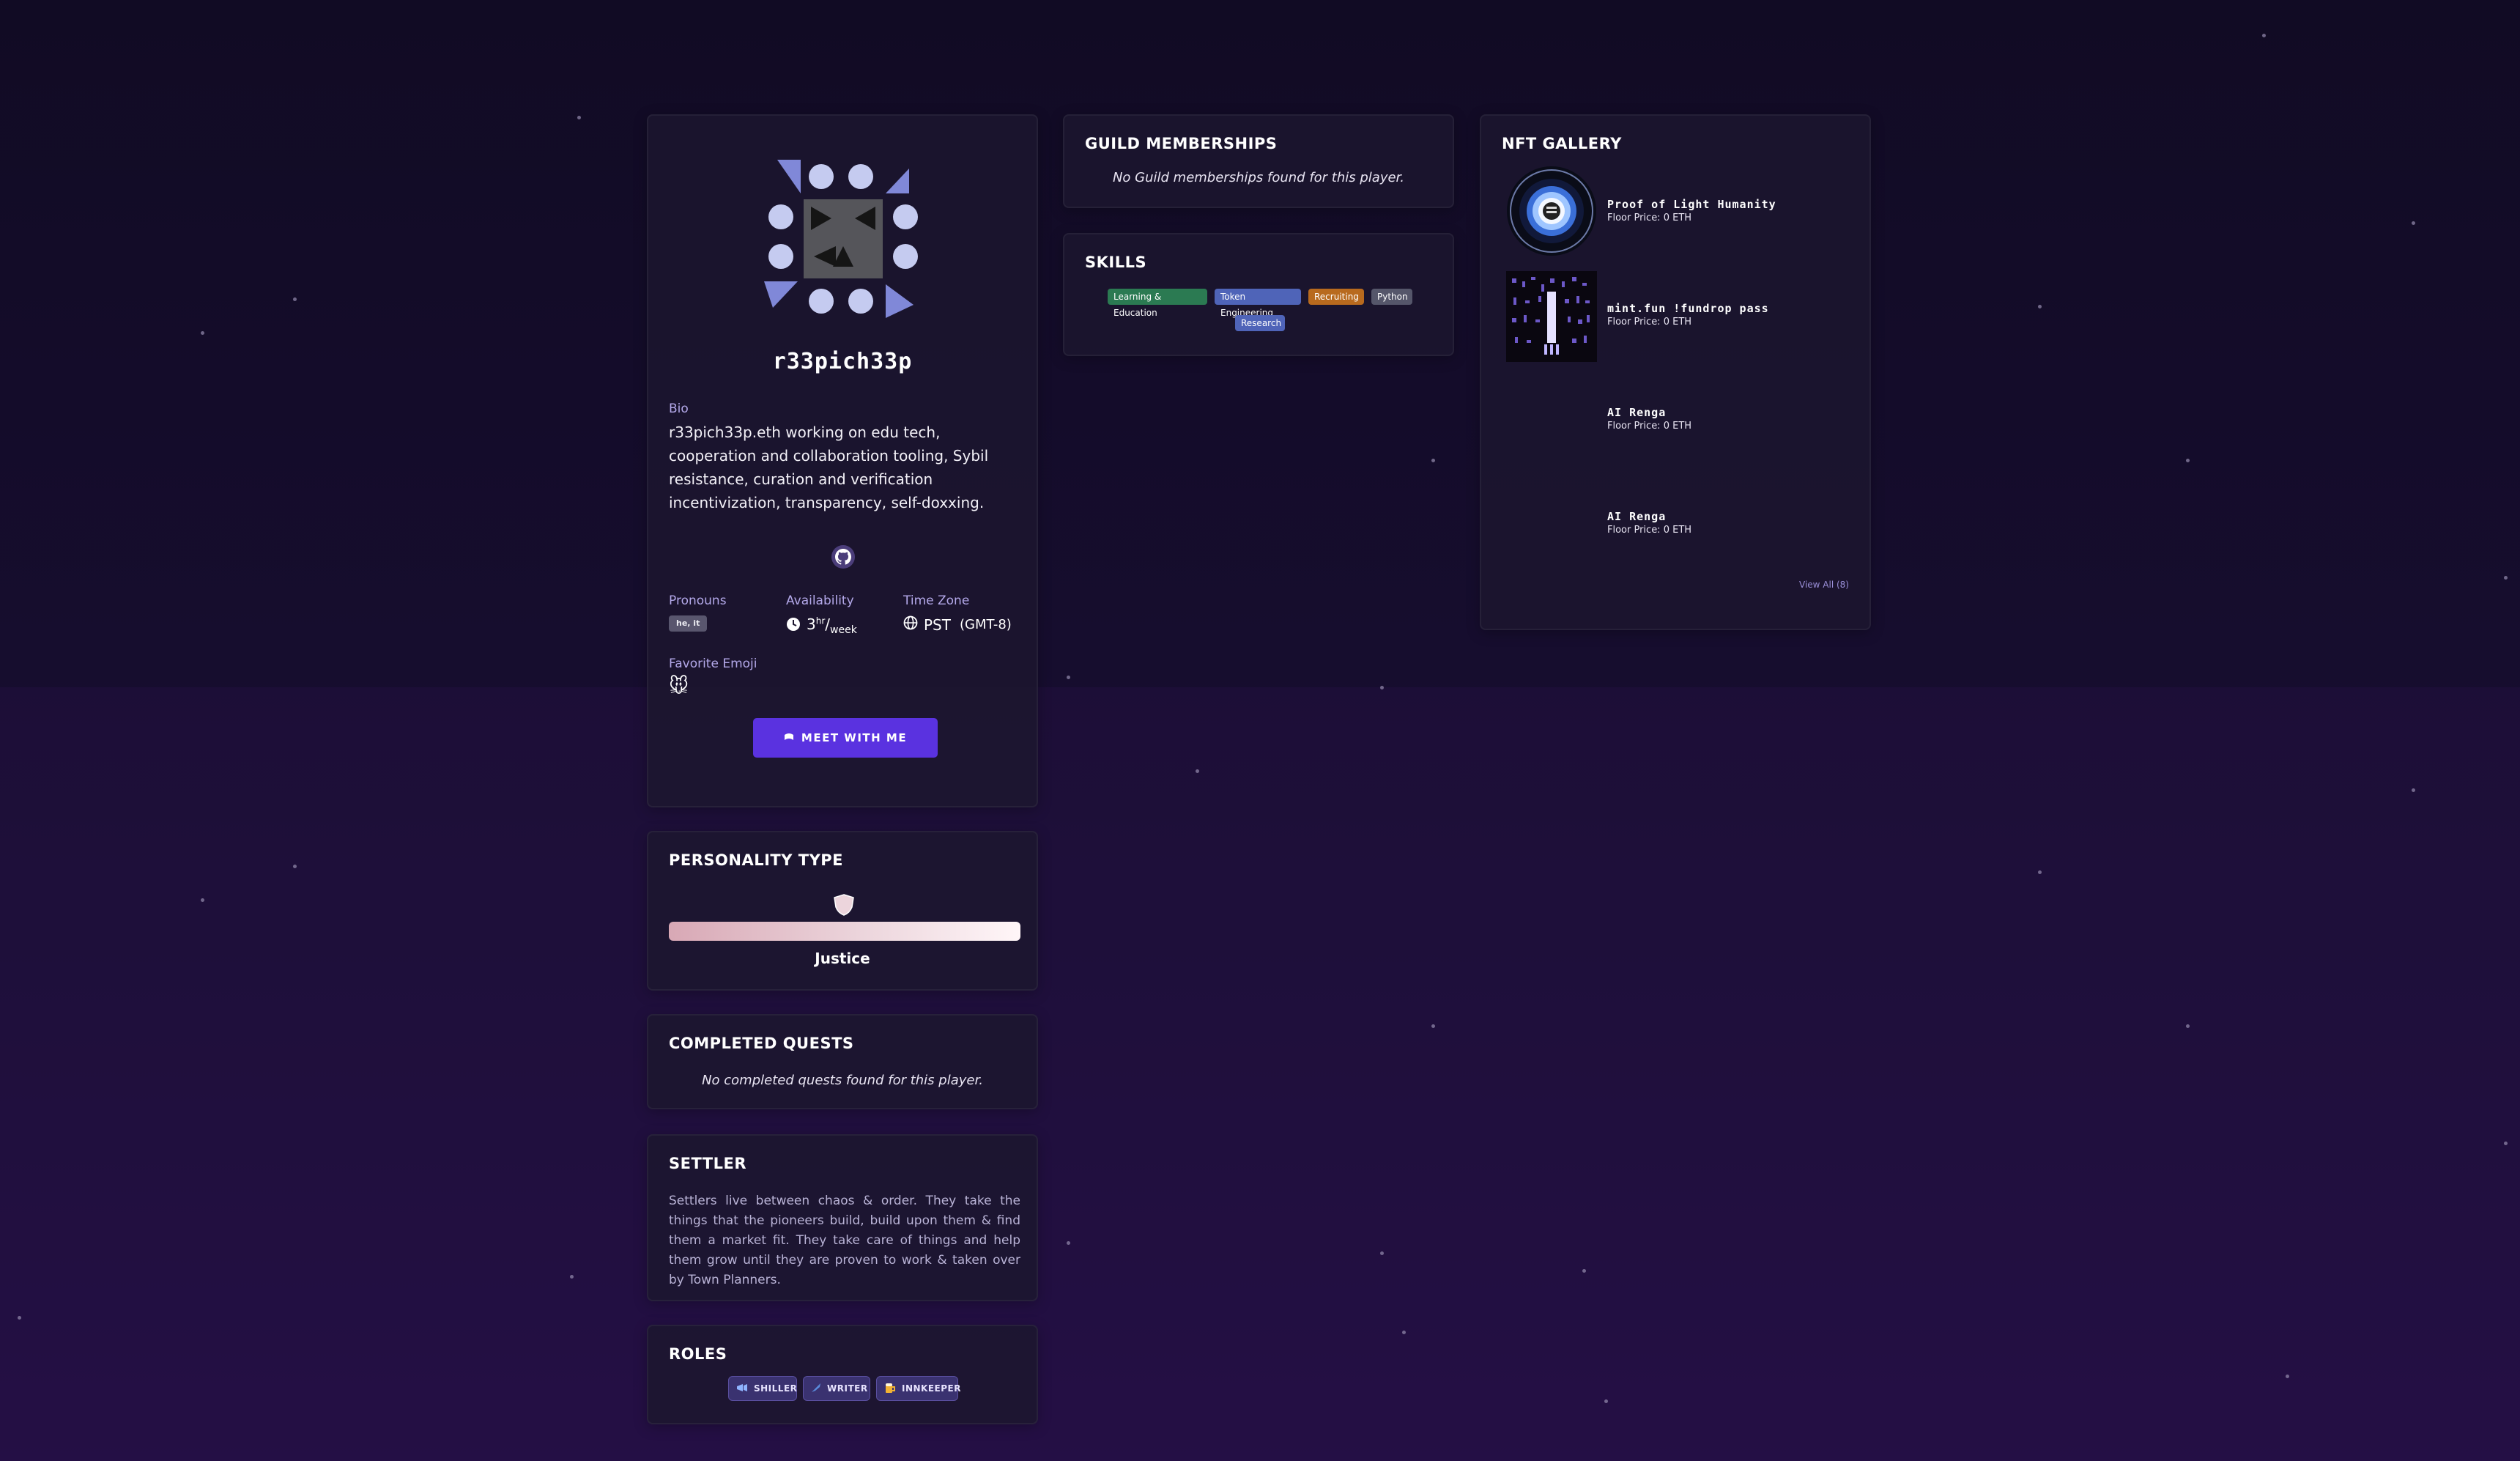 This screenshot has height=1461, width=2520. I want to click on timezone-label: Time Zone, so click(937, 600).